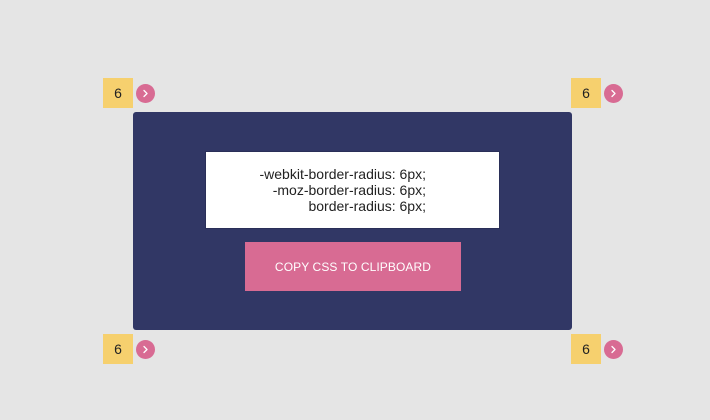 Image resolution: width=710 pixels, height=420 pixels. I want to click on copy-css-button: COPY CSS TO CLIPBOARD, so click(353, 266).